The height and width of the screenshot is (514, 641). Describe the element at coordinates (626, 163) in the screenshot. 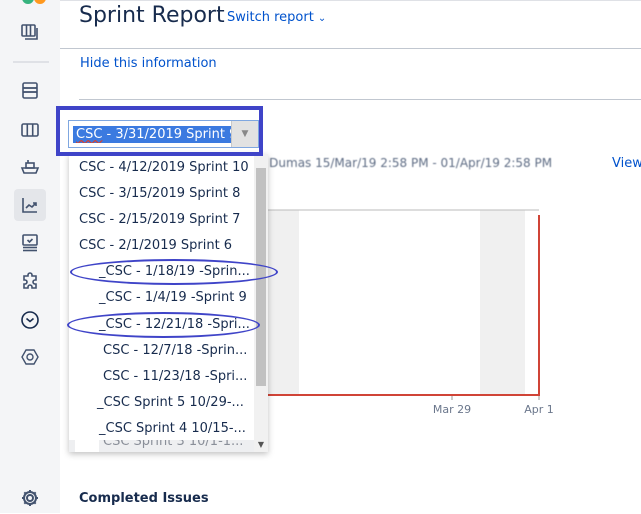

I see `view-in-issue-navigator-link: View` at that location.